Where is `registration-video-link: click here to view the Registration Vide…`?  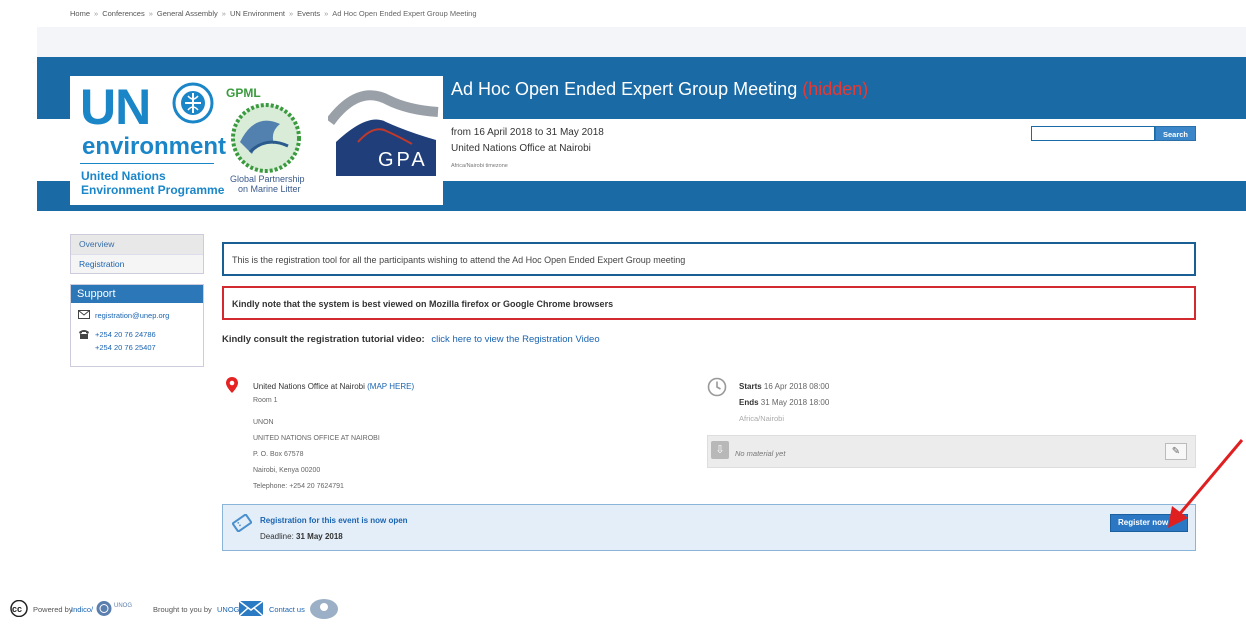
registration-video-link: click here to view the Registration Vide… is located at coordinates (515, 339).